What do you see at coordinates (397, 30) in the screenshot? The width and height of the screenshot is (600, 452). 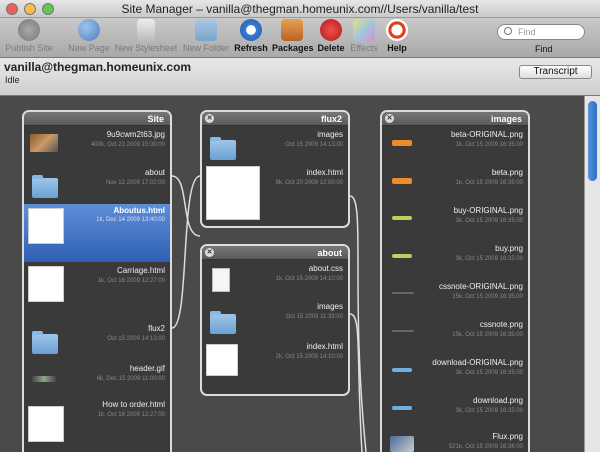 I see `help-icon` at bounding box center [397, 30].